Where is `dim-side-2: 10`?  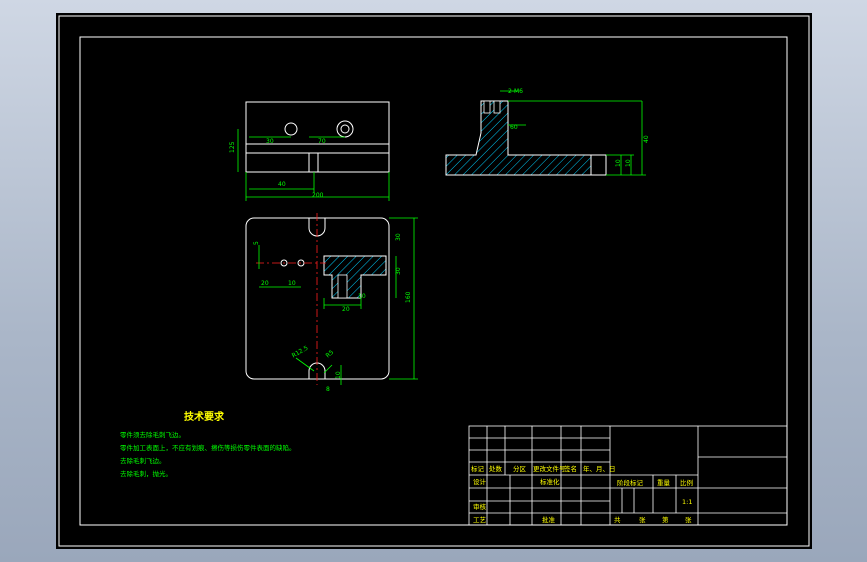 dim-side-2: 10 is located at coordinates (618, 163).